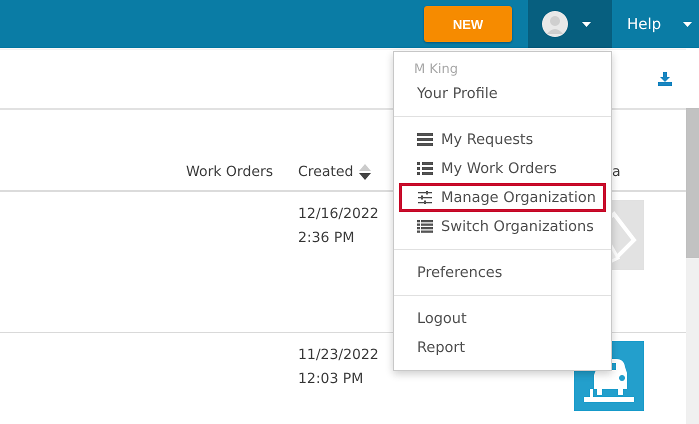 The width and height of the screenshot is (699, 424). I want to click on menu-item: Preferences, so click(502, 272).